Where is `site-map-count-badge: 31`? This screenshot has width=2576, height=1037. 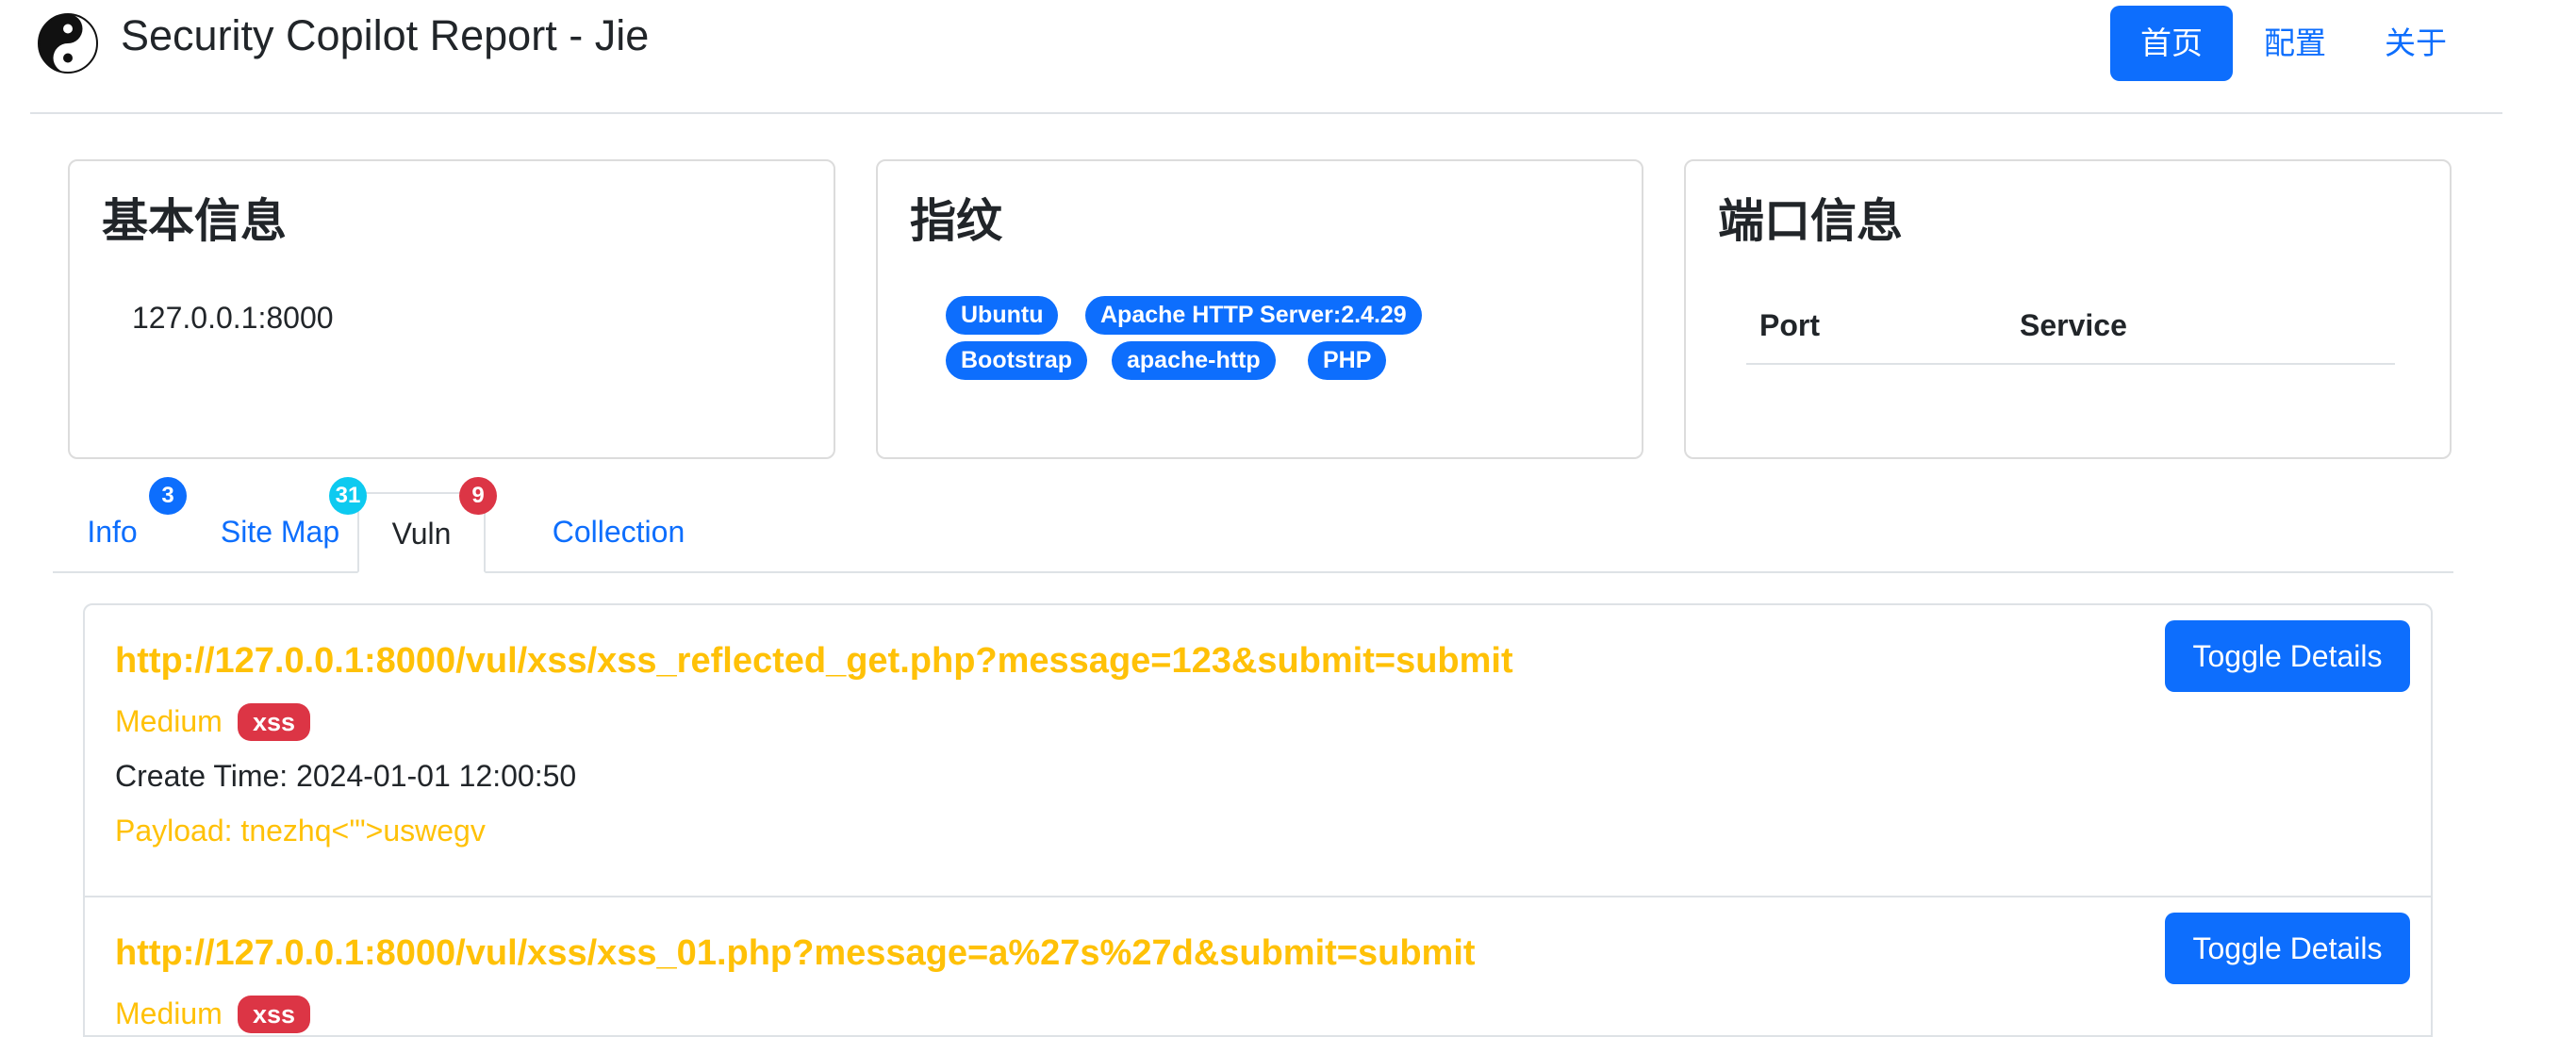 site-map-count-badge: 31 is located at coordinates (348, 496).